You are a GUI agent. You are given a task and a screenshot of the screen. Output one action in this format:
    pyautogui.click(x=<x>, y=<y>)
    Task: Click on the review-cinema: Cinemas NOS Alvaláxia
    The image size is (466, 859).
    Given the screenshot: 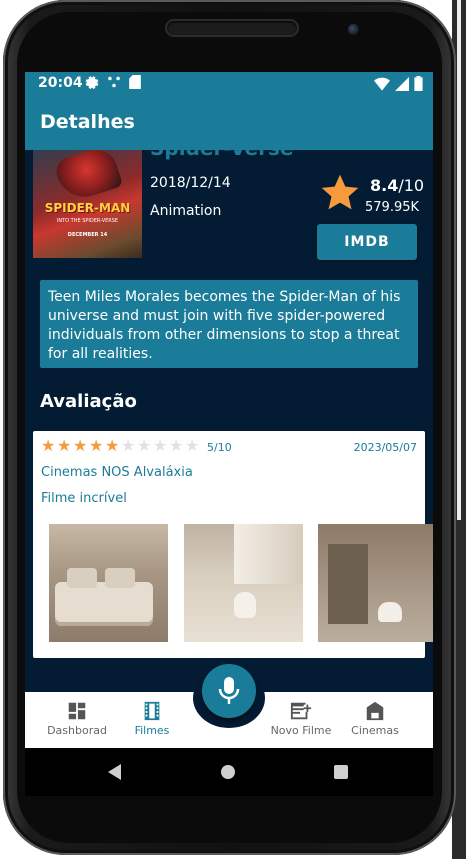 What is the action you would take?
    pyautogui.click(x=117, y=472)
    